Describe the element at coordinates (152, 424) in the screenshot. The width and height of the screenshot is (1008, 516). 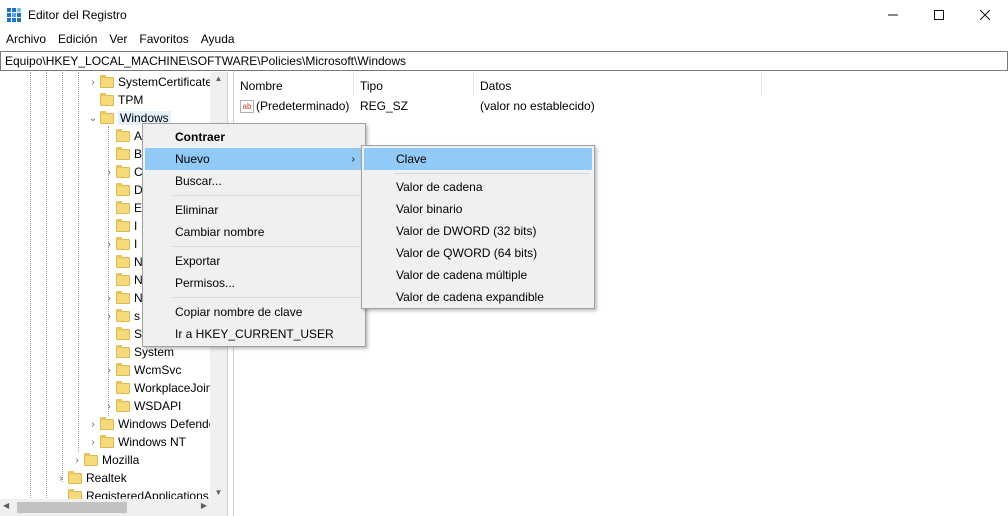
I see `tree-item: › Windows Defender` at that location.